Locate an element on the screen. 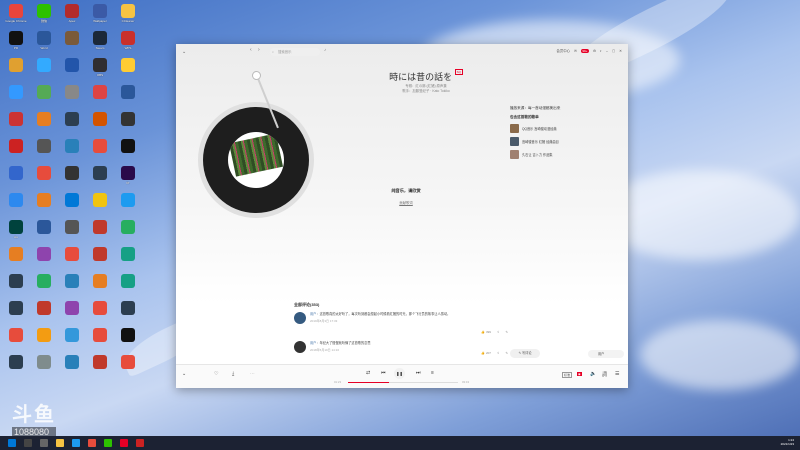 Image resolution: width=800 pixels, height=450 pixels. desktop-shortcut: PR is located at coordinates (16, 42).